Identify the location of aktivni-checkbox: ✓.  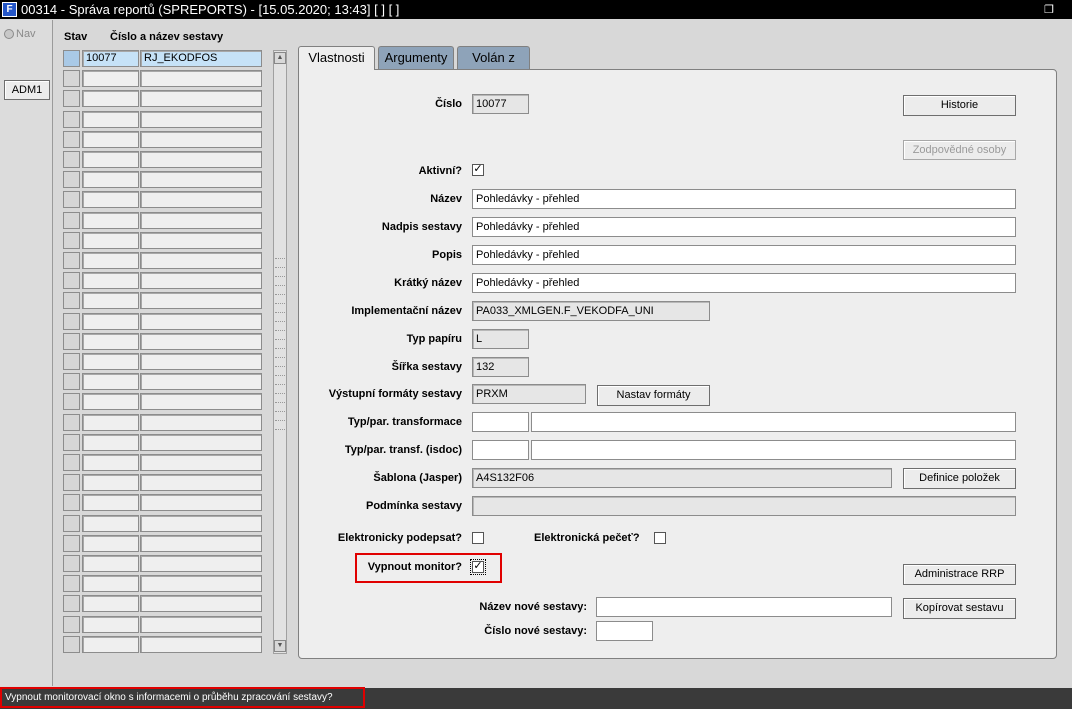
(478, 170).